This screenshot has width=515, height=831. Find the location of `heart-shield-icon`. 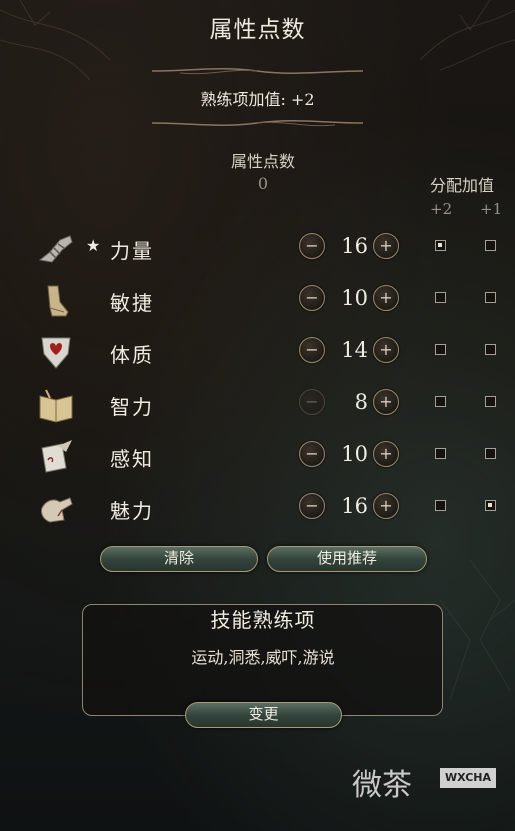

heart-shield-icon is located at coordinates (56, 353).